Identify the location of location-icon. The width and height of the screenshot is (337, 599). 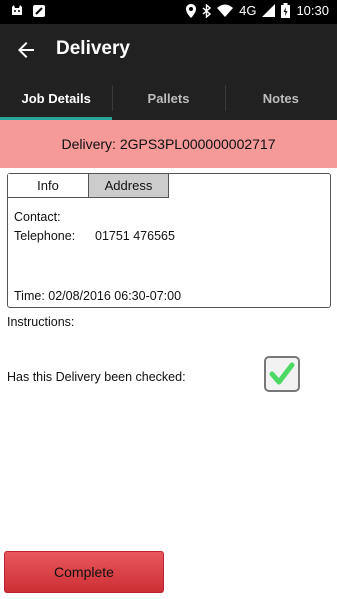
(191, 10).